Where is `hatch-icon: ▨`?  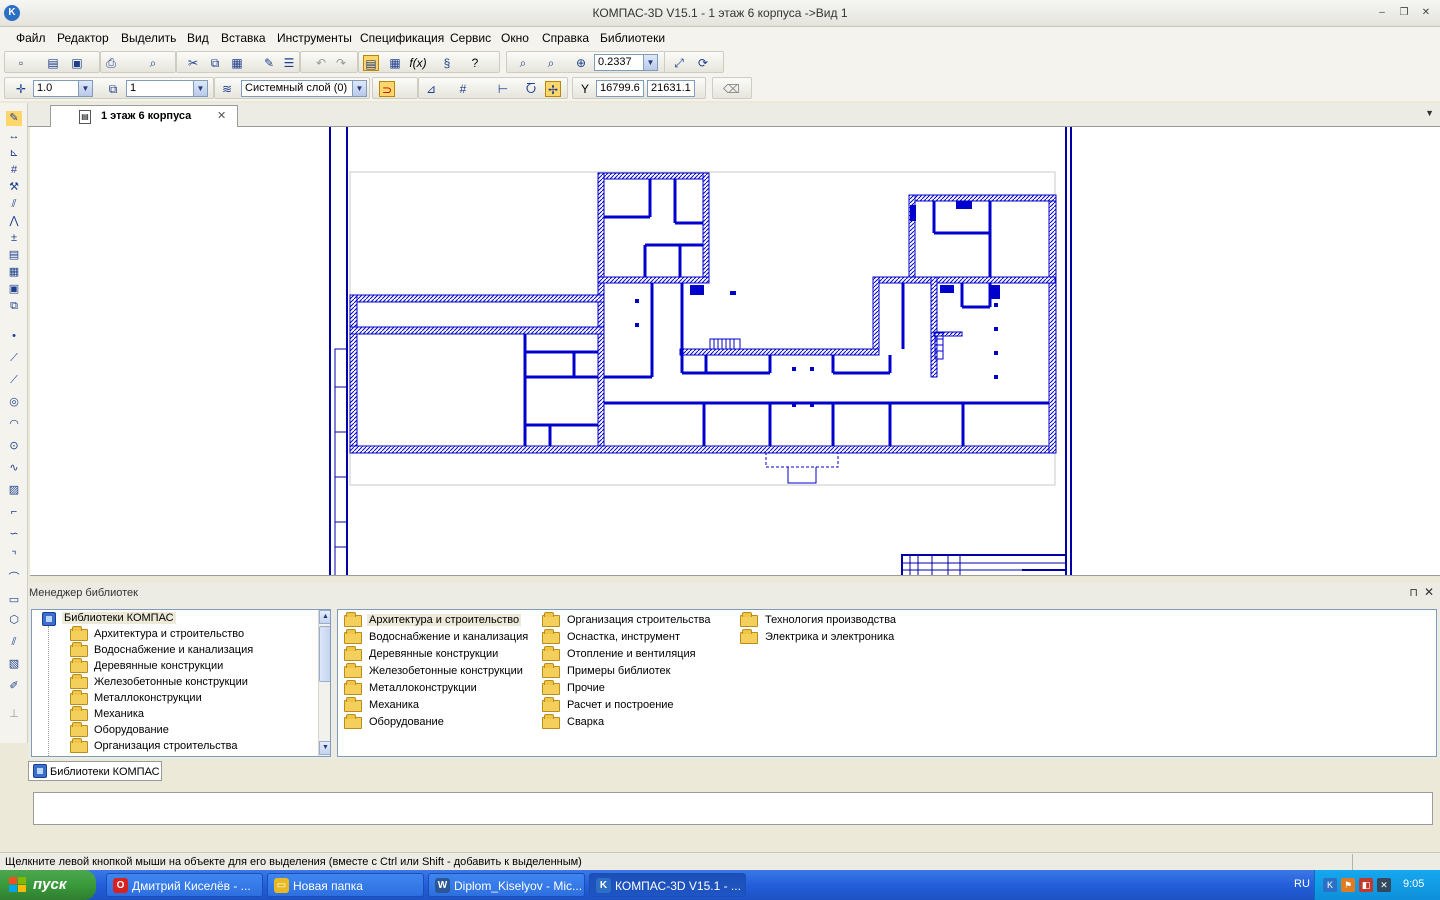 hatch-icon: ▨ is located at coordinates (14, 490).